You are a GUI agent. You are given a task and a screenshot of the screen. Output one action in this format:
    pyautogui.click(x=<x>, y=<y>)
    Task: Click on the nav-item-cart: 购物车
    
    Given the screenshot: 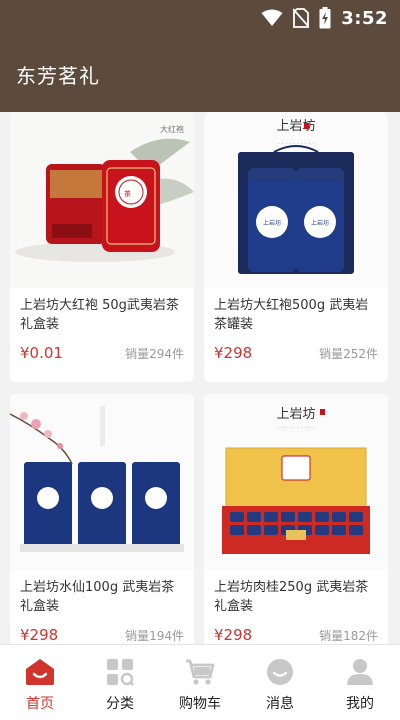 What is the action you would take?
    pyautogui.click(x=200, y=682)
    